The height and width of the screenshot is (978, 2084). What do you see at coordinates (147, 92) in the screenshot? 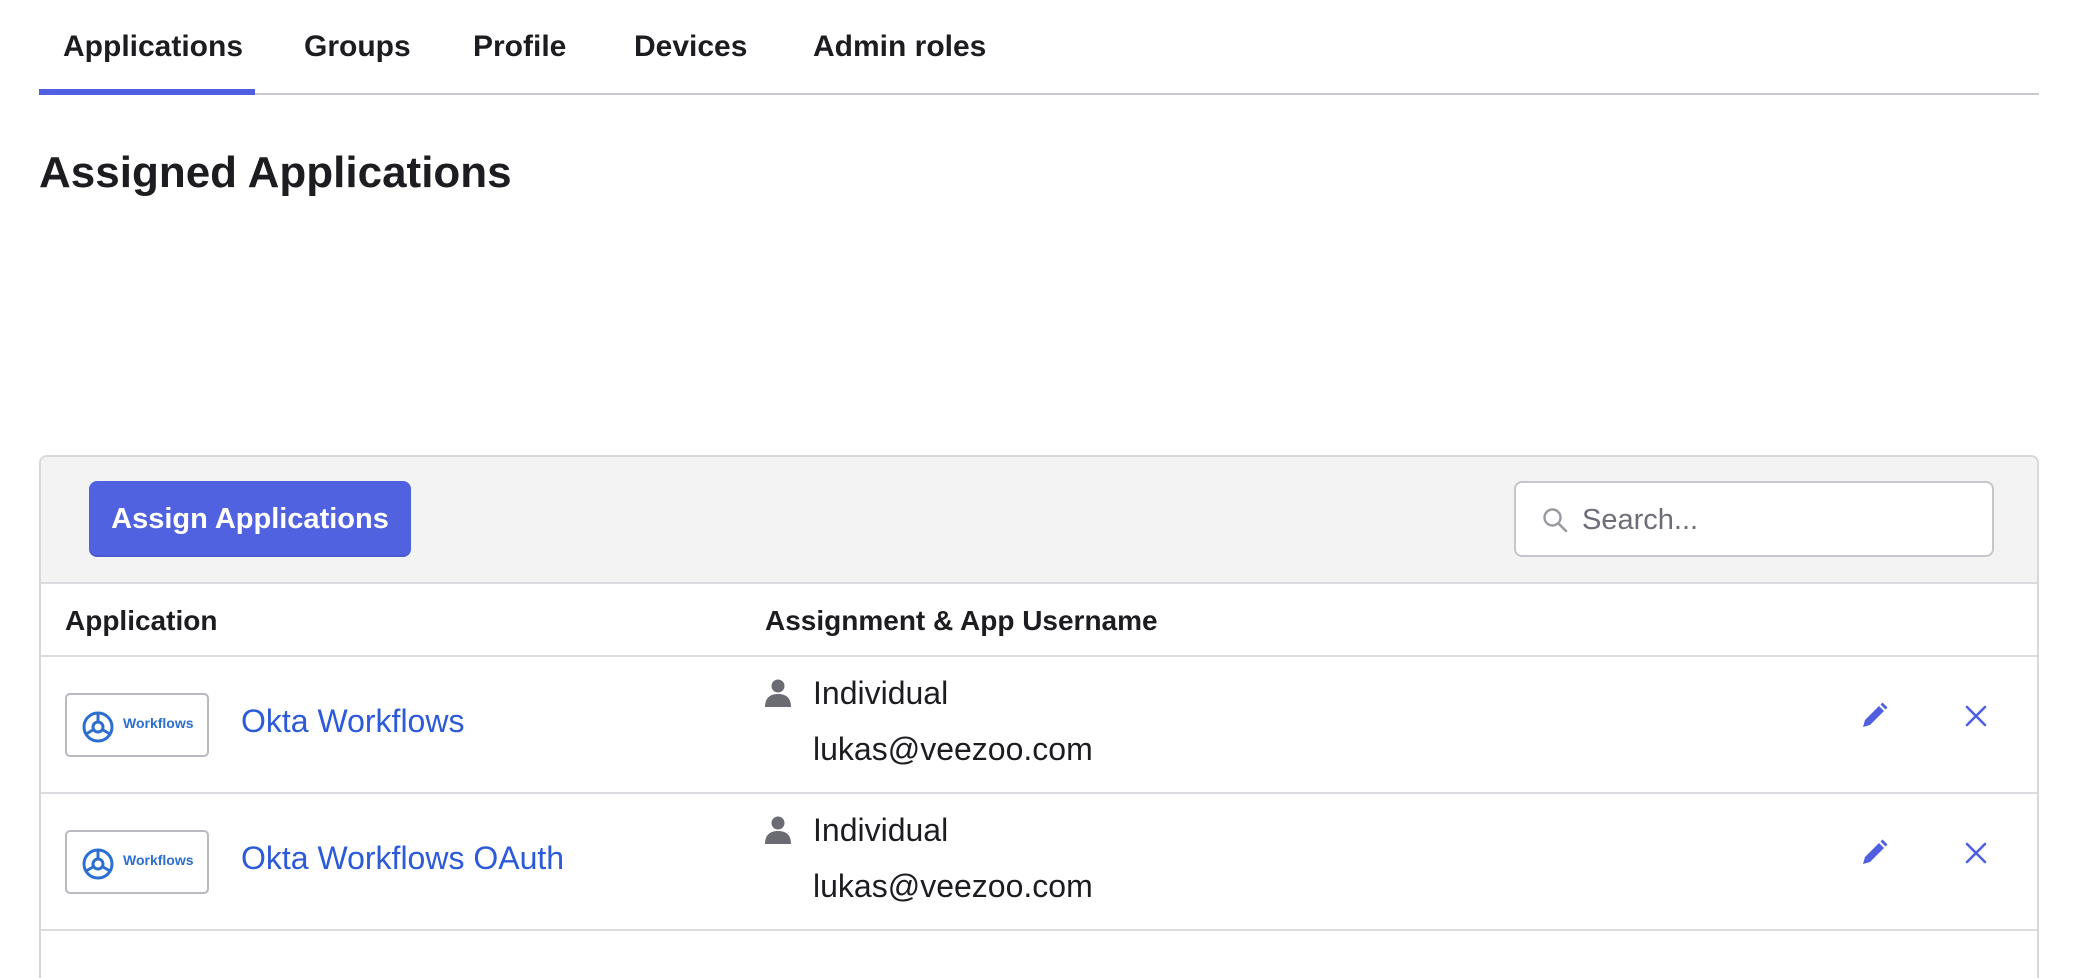
I see `active-tab-indicator` at bounding box center [147, 92].